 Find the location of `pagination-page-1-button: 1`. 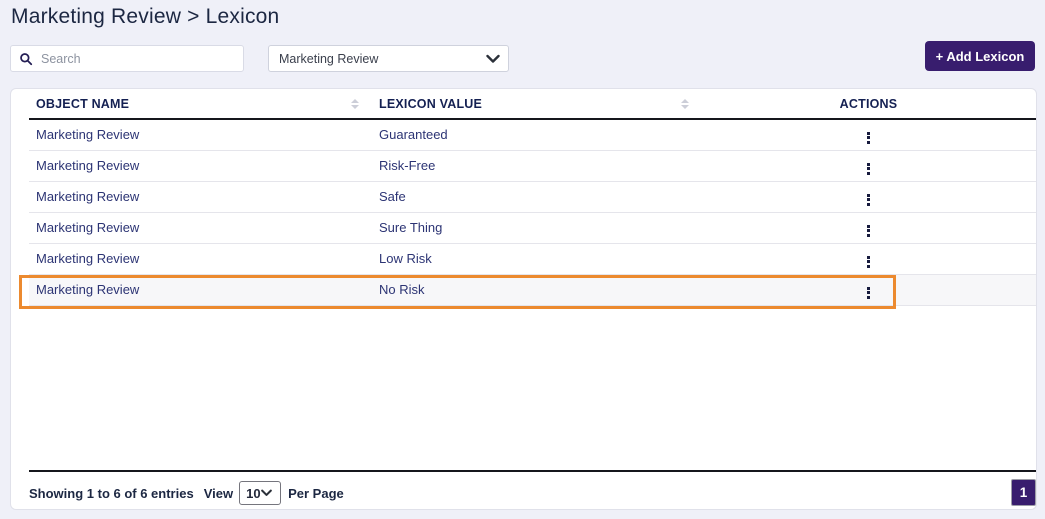

pagination-page-1-button: 1 is located at coordinates (1023, 492).